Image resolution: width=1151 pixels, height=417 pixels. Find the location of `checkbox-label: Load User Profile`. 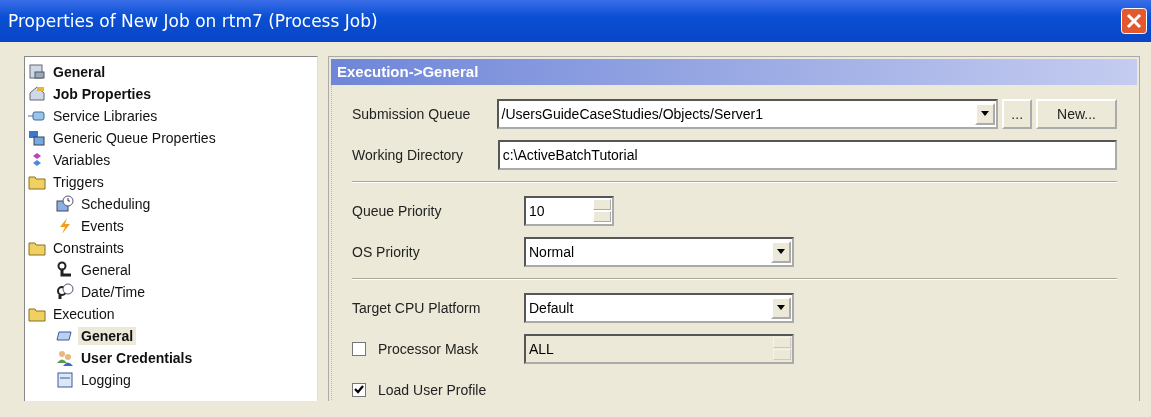

checkbox-label: Load User Profile is located at coordinates (432, 389).